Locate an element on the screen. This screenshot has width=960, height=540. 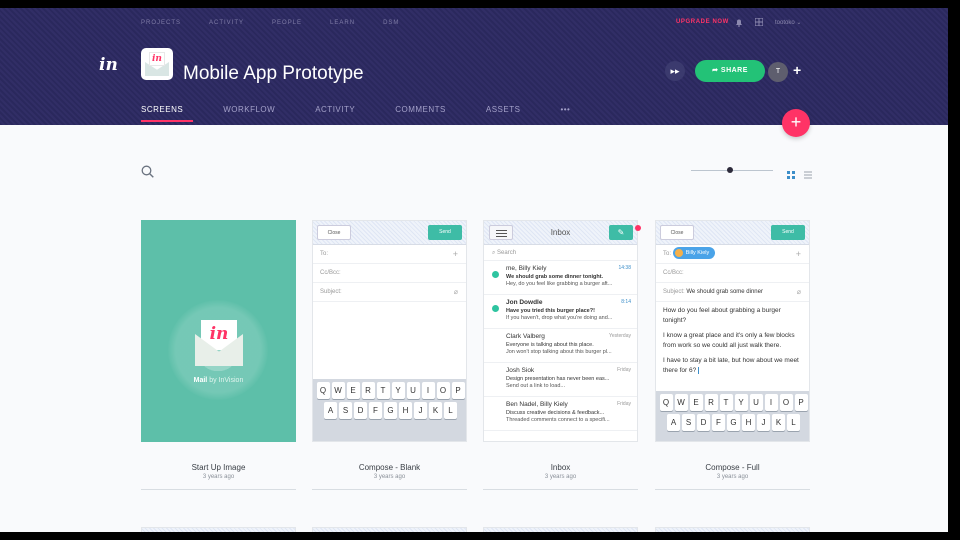
key: K is located at coordinates (778, 422).